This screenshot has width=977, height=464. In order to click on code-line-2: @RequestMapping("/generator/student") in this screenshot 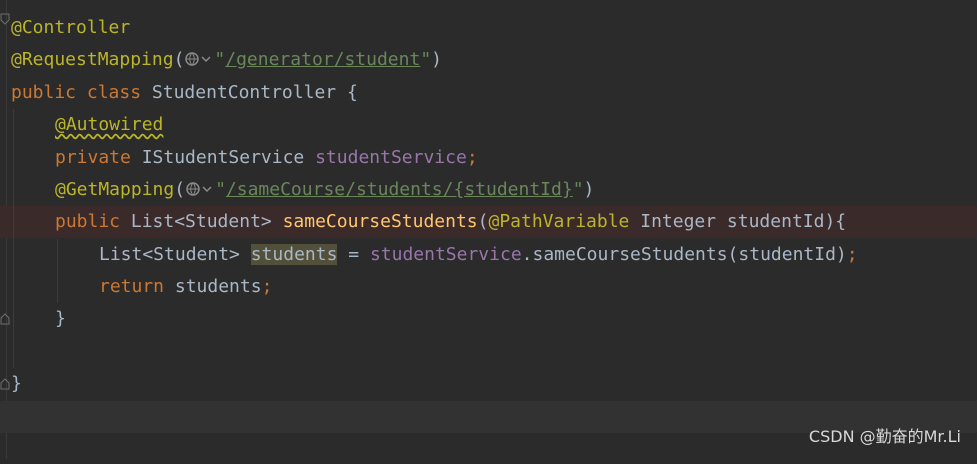, I will do `click(488, 60)`.